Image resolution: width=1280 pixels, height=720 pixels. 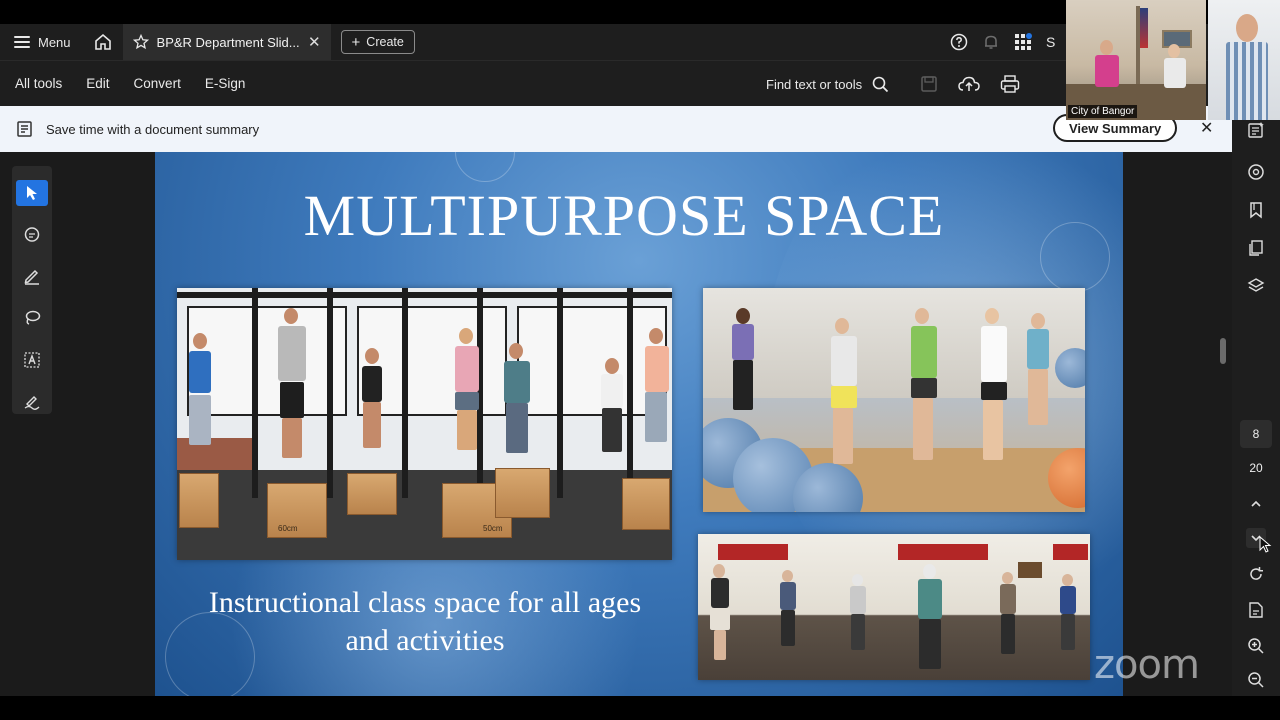 I want to click on save-icon, so click(x=929, y=84).